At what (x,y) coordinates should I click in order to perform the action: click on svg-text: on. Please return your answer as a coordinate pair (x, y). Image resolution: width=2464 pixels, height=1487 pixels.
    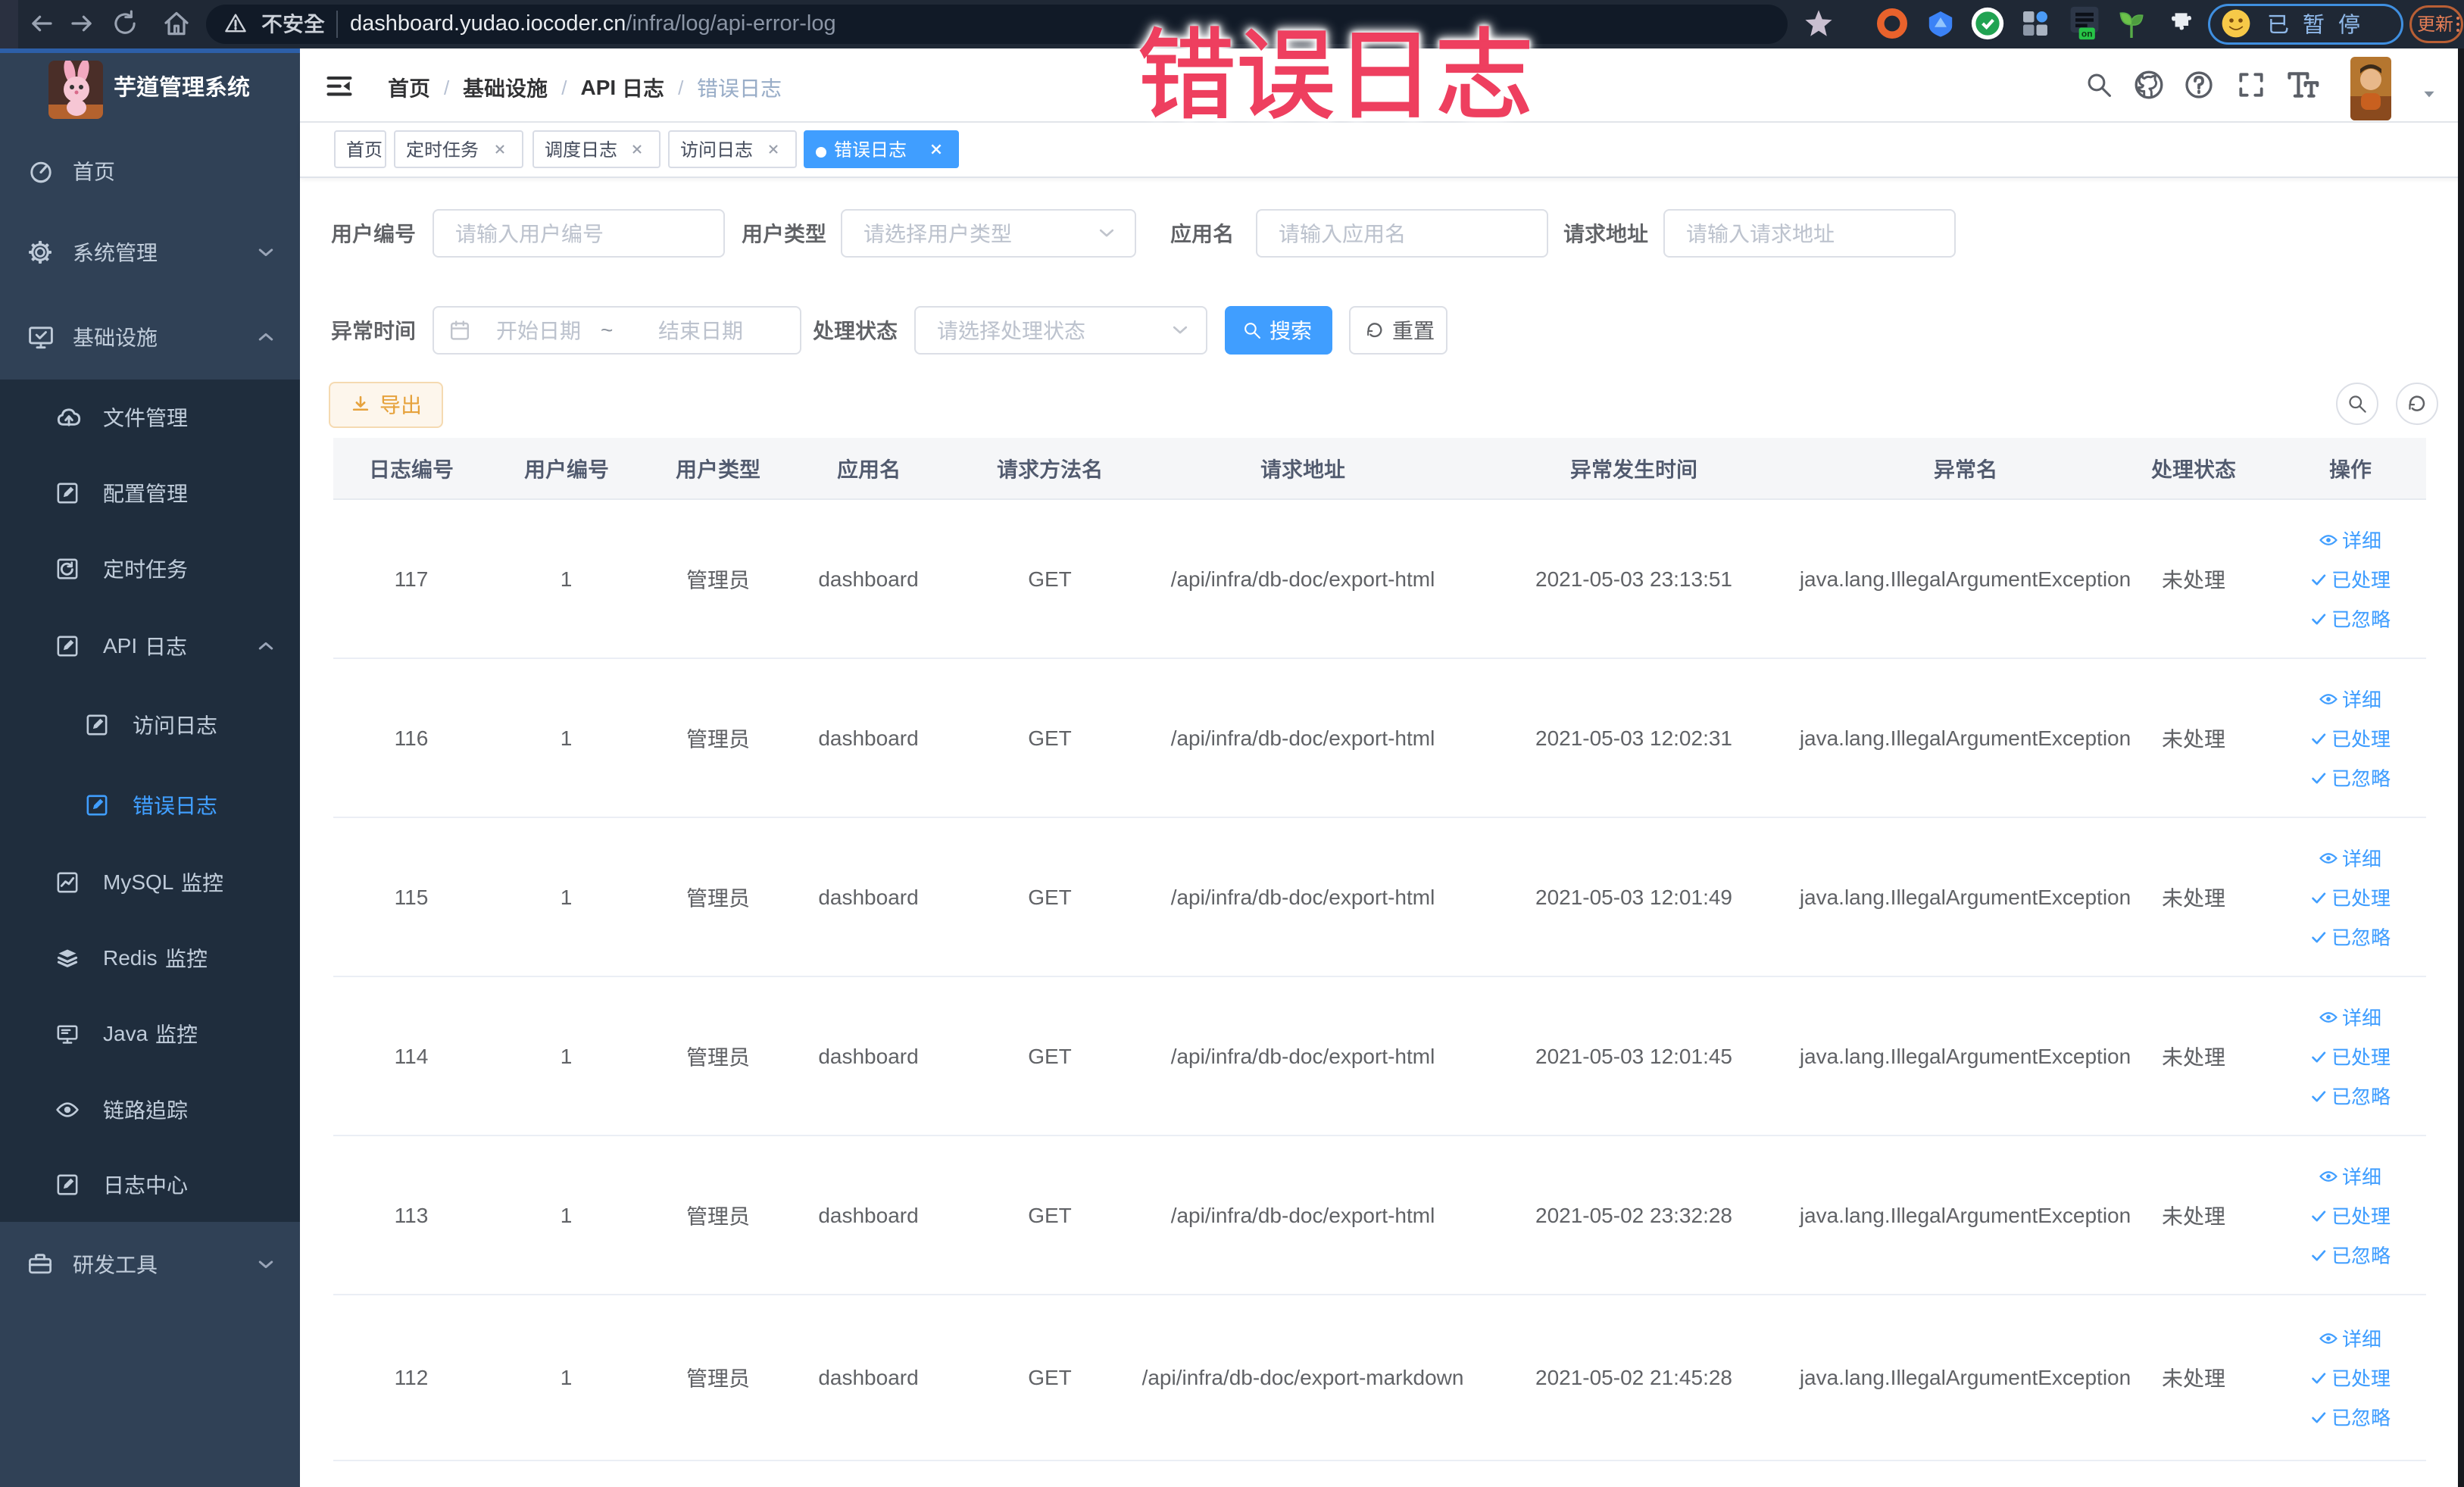
    Looking at the image, I should click on (2087, 33).